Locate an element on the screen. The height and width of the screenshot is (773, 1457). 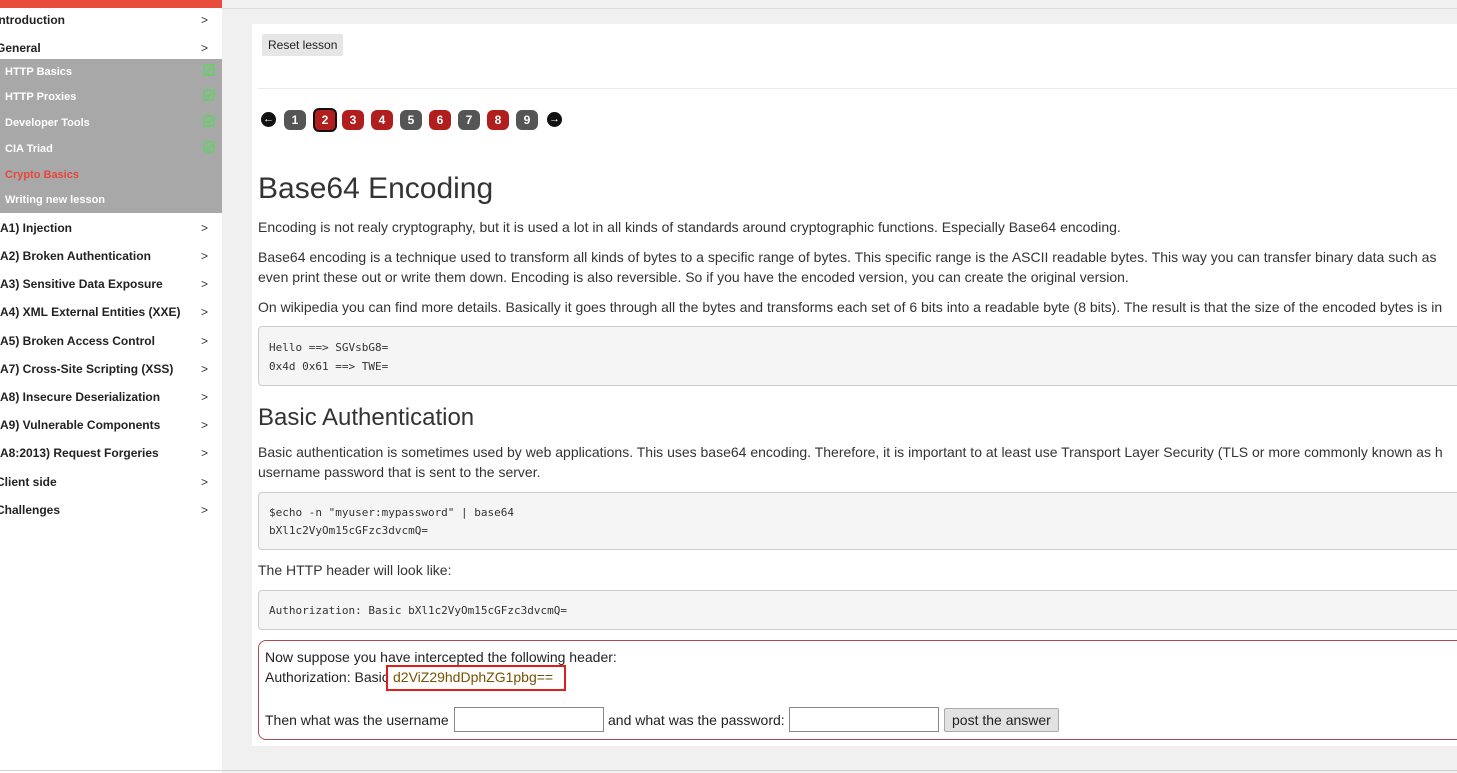
sidebar-item-label: Introduction is located at coordinates (32, 20).